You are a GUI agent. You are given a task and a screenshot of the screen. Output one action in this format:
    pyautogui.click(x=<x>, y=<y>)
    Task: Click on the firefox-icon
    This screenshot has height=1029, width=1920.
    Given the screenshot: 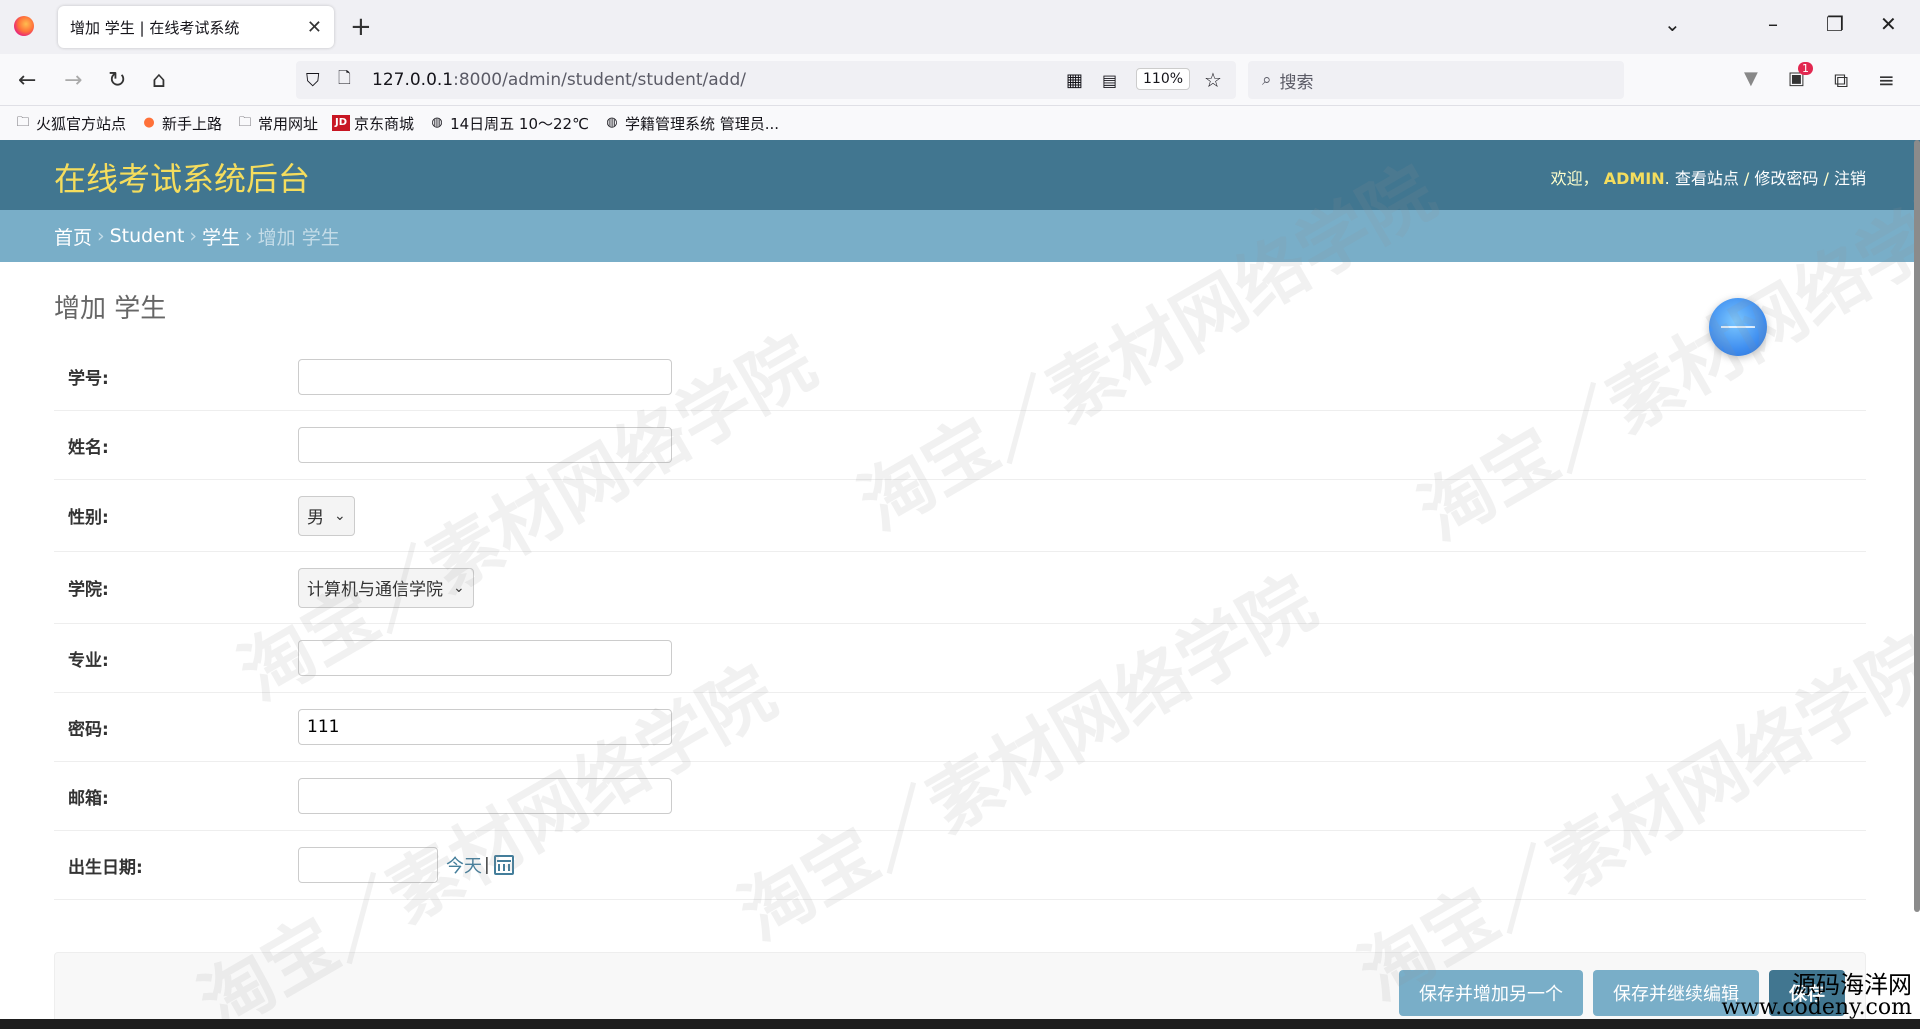 What is the action you would take?
    pyautogui.click(x=24, y=26)
    